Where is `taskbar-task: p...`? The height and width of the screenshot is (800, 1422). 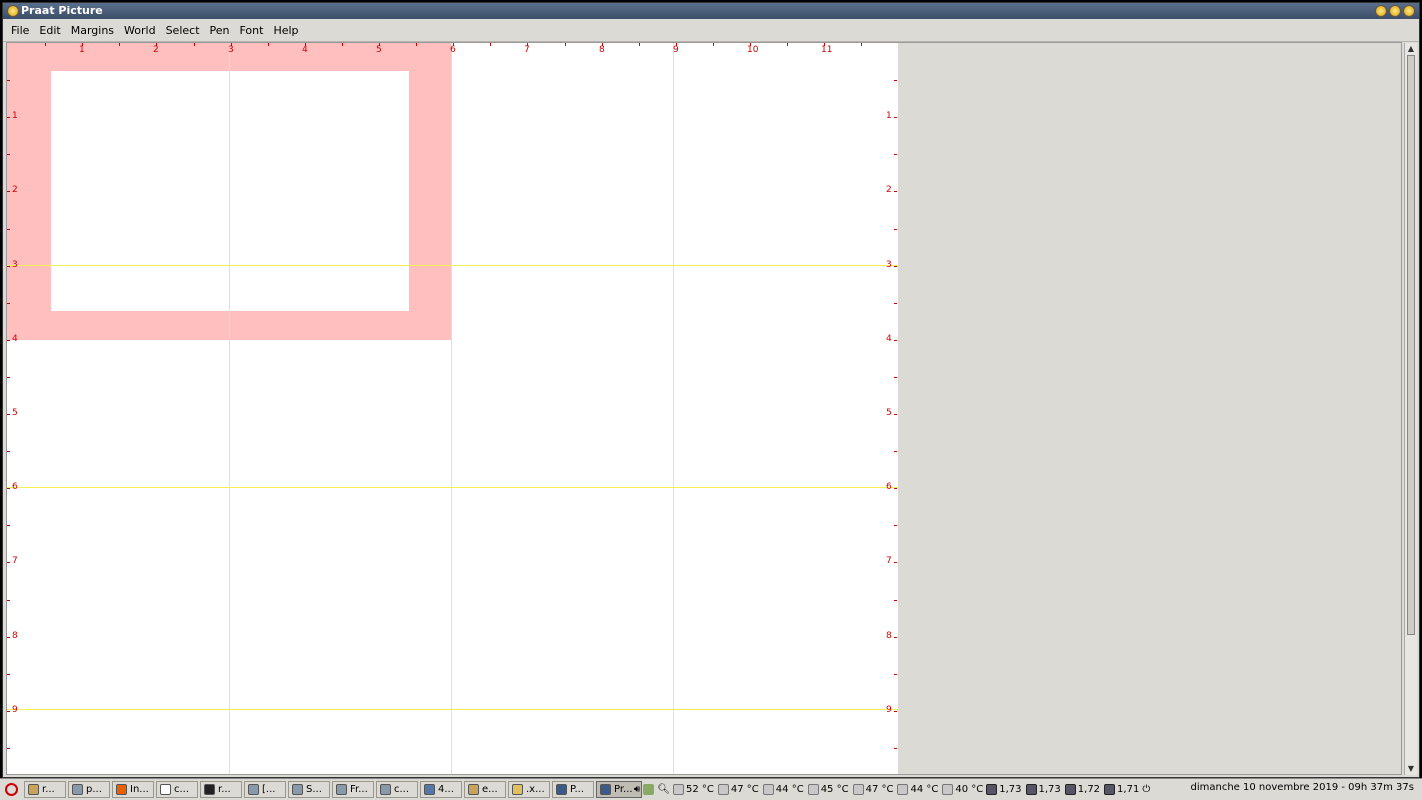
taskbar-task: p... is located at coordinates (89, 789).